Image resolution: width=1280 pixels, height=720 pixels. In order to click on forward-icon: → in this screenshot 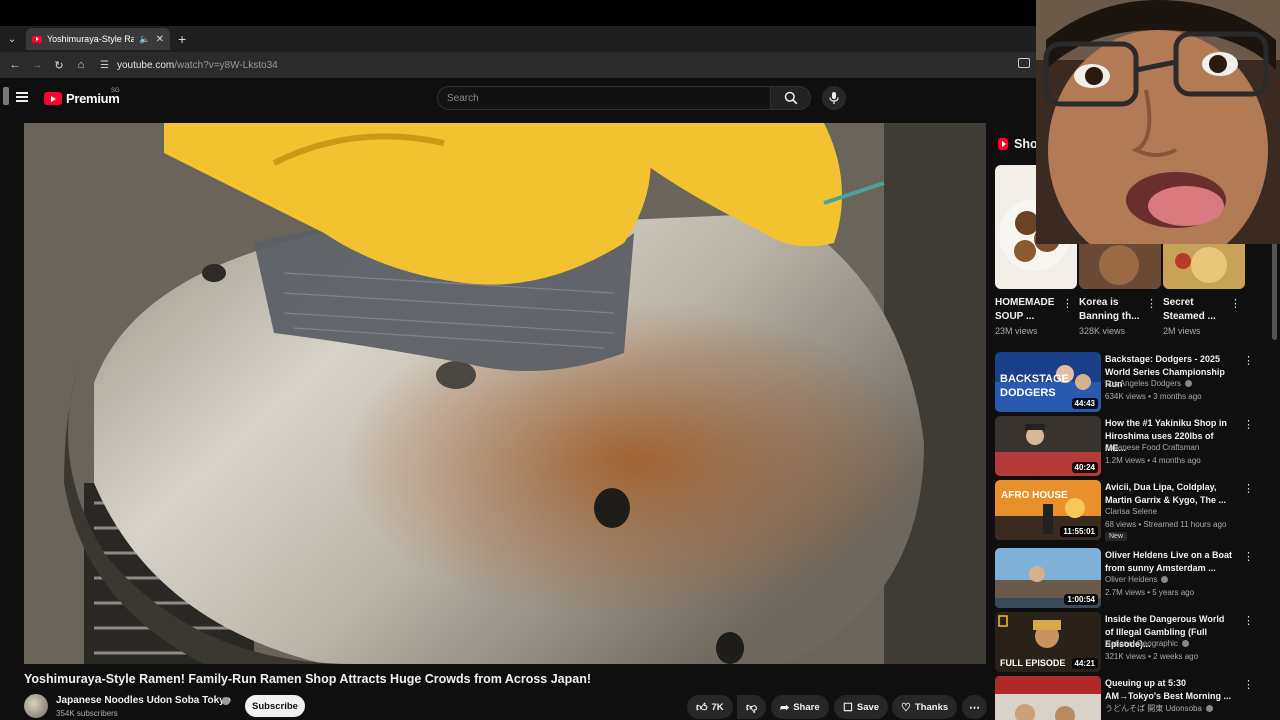, I will do `click(37, 65)`.